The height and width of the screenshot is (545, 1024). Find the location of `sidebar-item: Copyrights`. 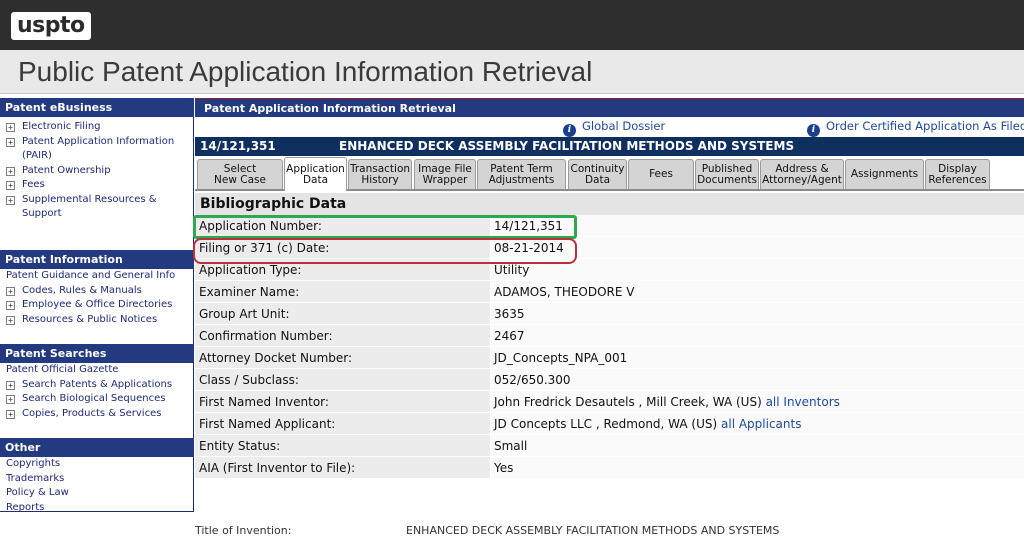

sidebar-item: Copyrights is located at coordinates (97, 464).